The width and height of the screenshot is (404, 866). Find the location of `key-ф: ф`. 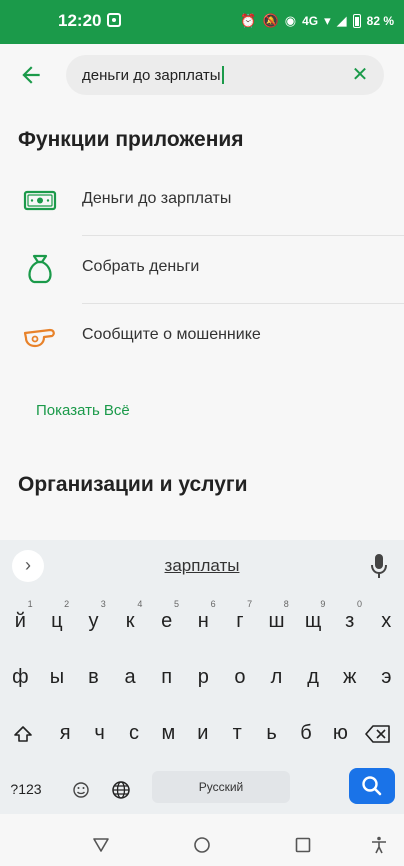

key-ф: ф is located at coordinates (20, 677).